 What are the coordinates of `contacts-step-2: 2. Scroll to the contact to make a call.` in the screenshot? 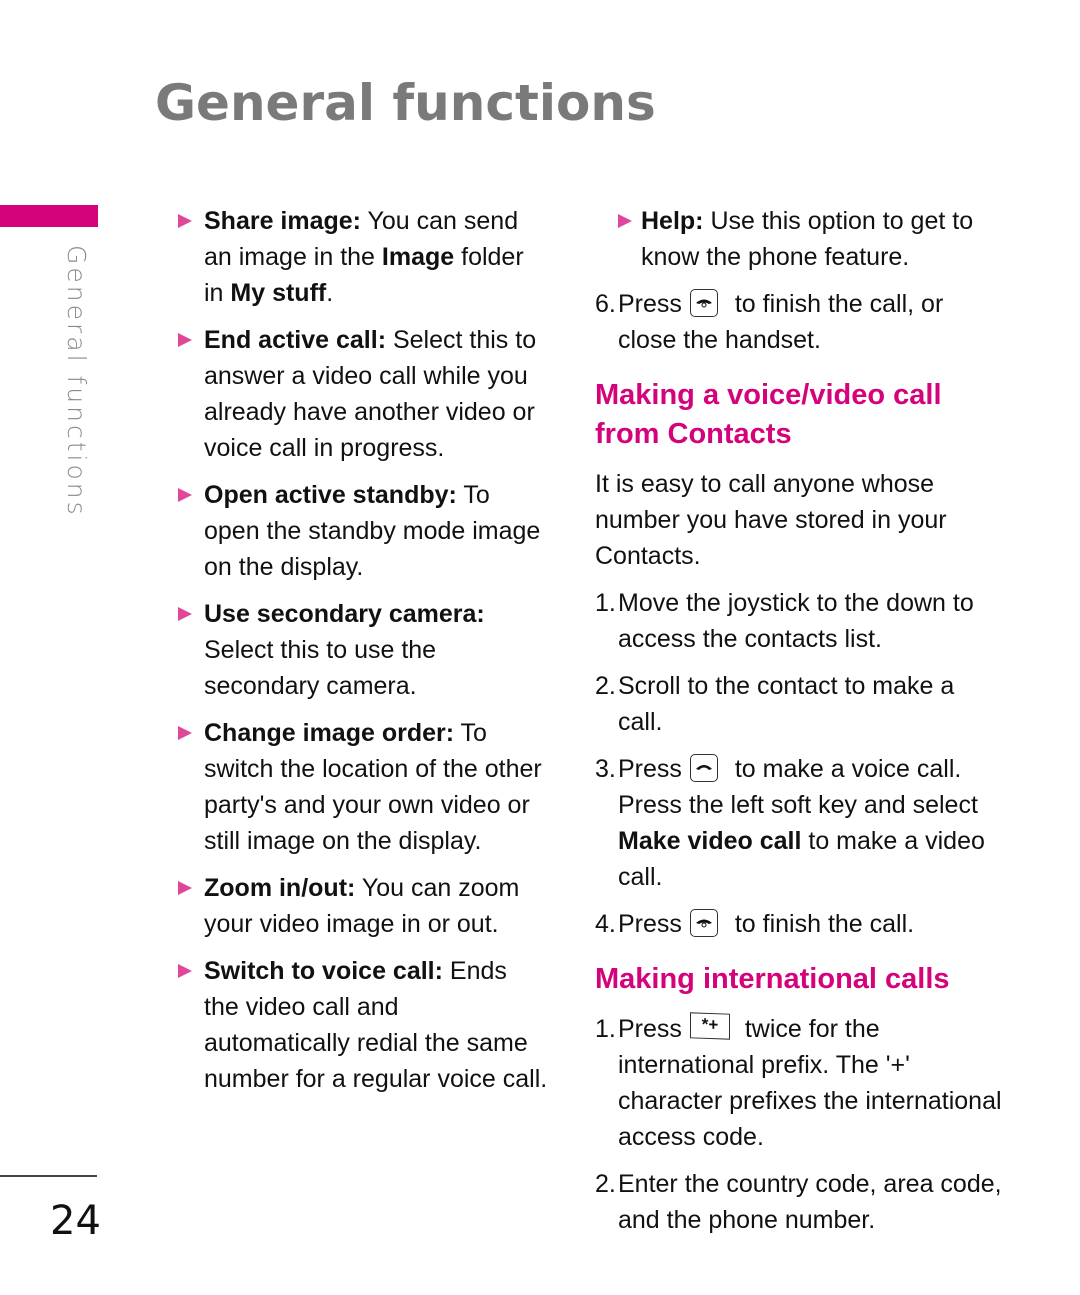 It's located at (775, 704).